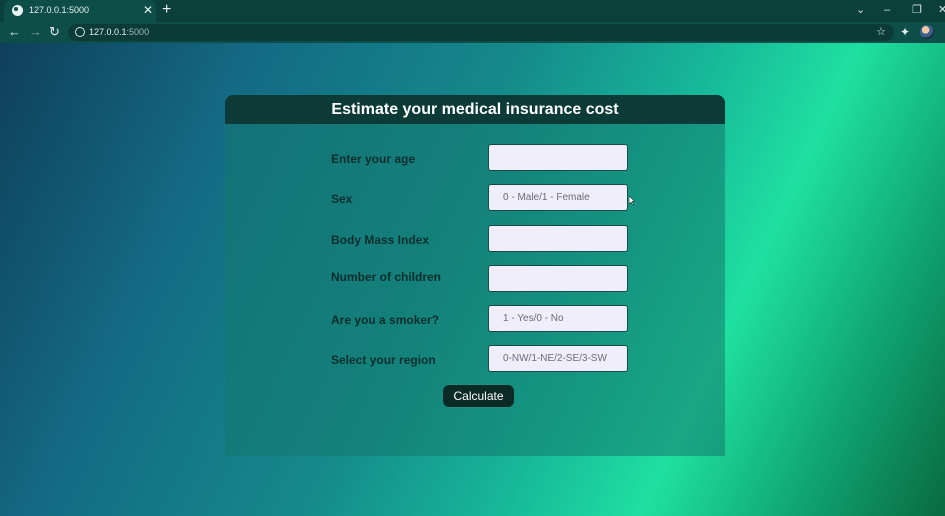  I want to click on address-toolbar: ← → ↻ 127.0.0.1:5000 ☆, so click(472, 32).